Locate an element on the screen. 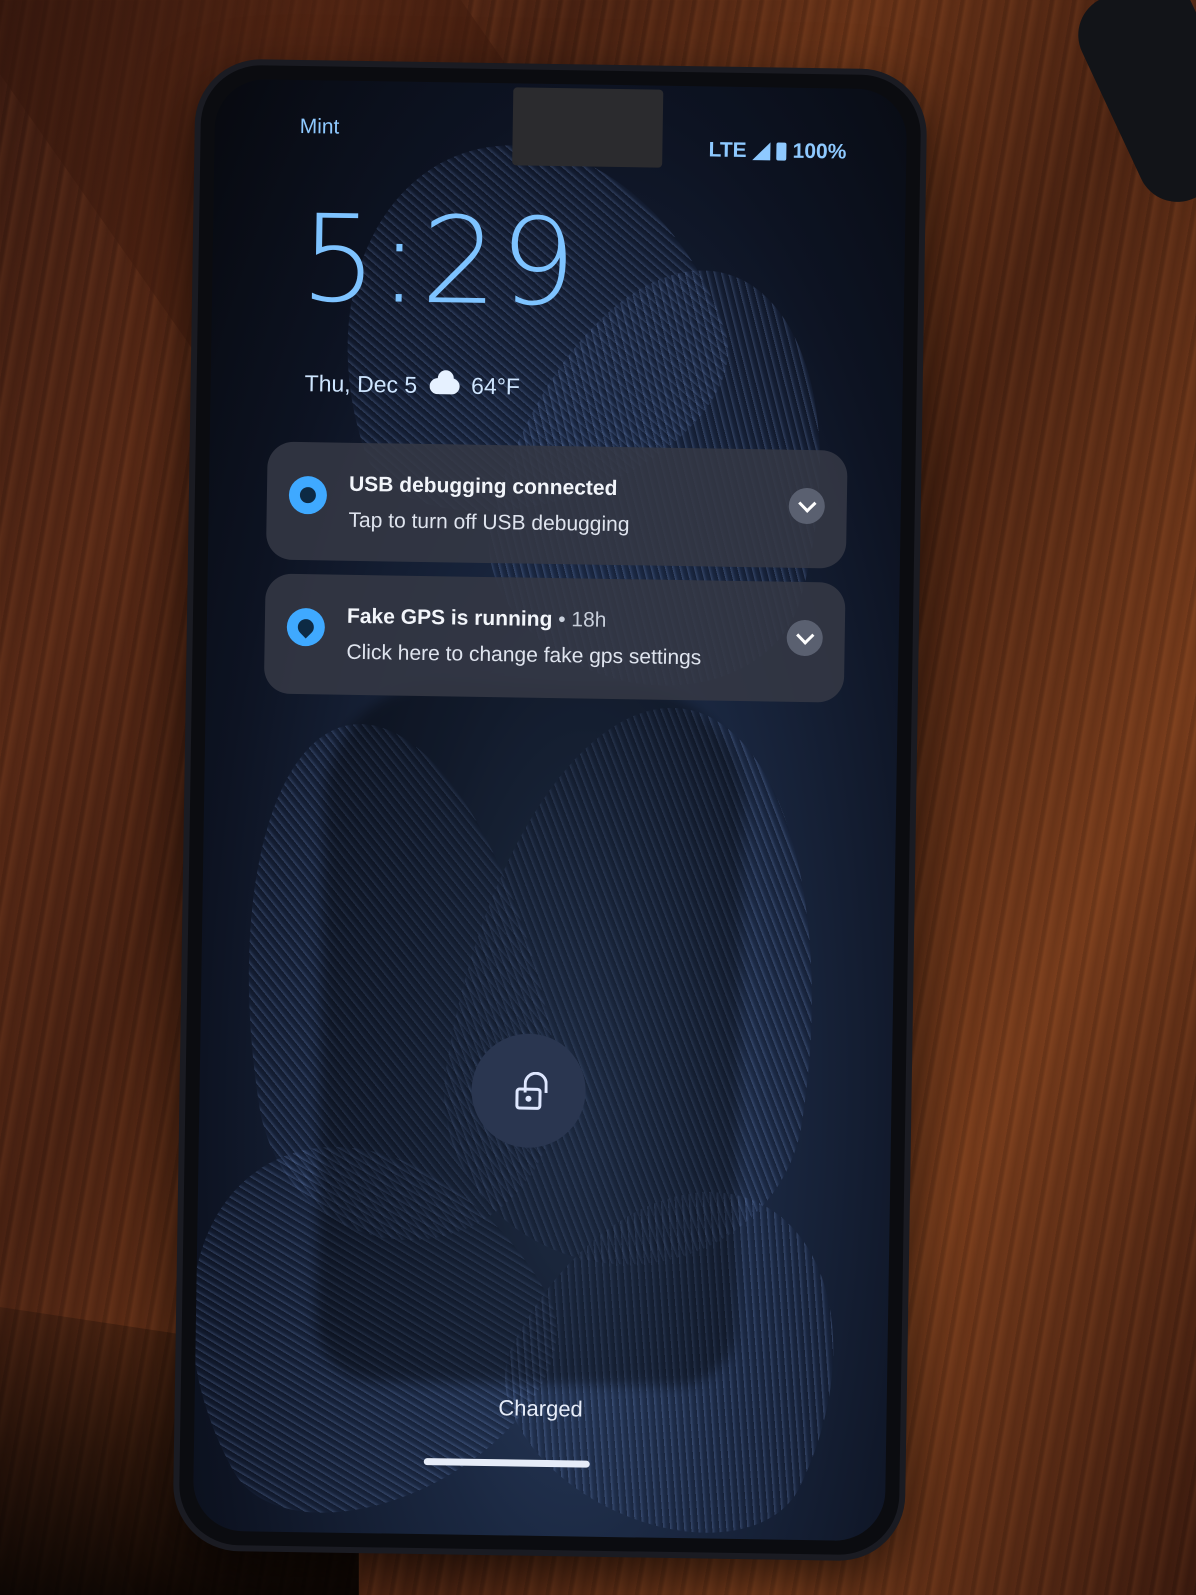  notification-body: Click here to change fake gps settings is located at coordinates (524, 655).